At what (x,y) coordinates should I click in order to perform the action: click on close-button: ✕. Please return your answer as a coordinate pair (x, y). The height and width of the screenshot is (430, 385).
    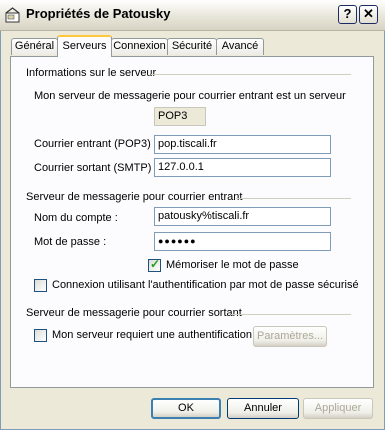
    Looking at the image, I should click on (368, 14).